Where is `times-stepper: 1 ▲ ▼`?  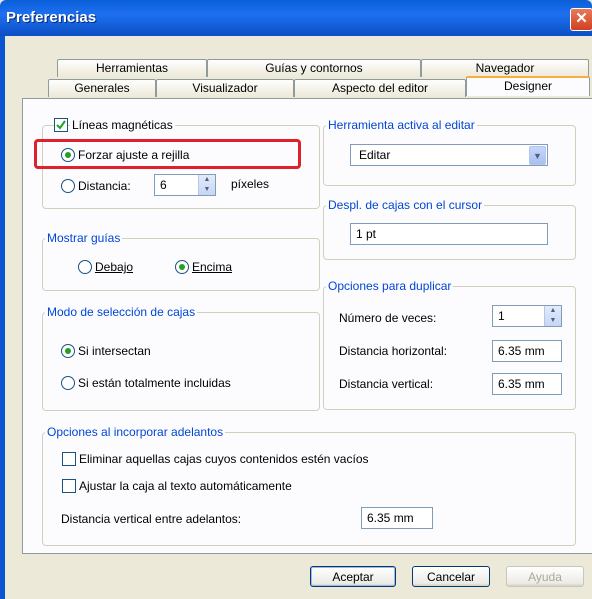 times-stepper: 1 ▲ ▼ is located at coordinates (527, 316).